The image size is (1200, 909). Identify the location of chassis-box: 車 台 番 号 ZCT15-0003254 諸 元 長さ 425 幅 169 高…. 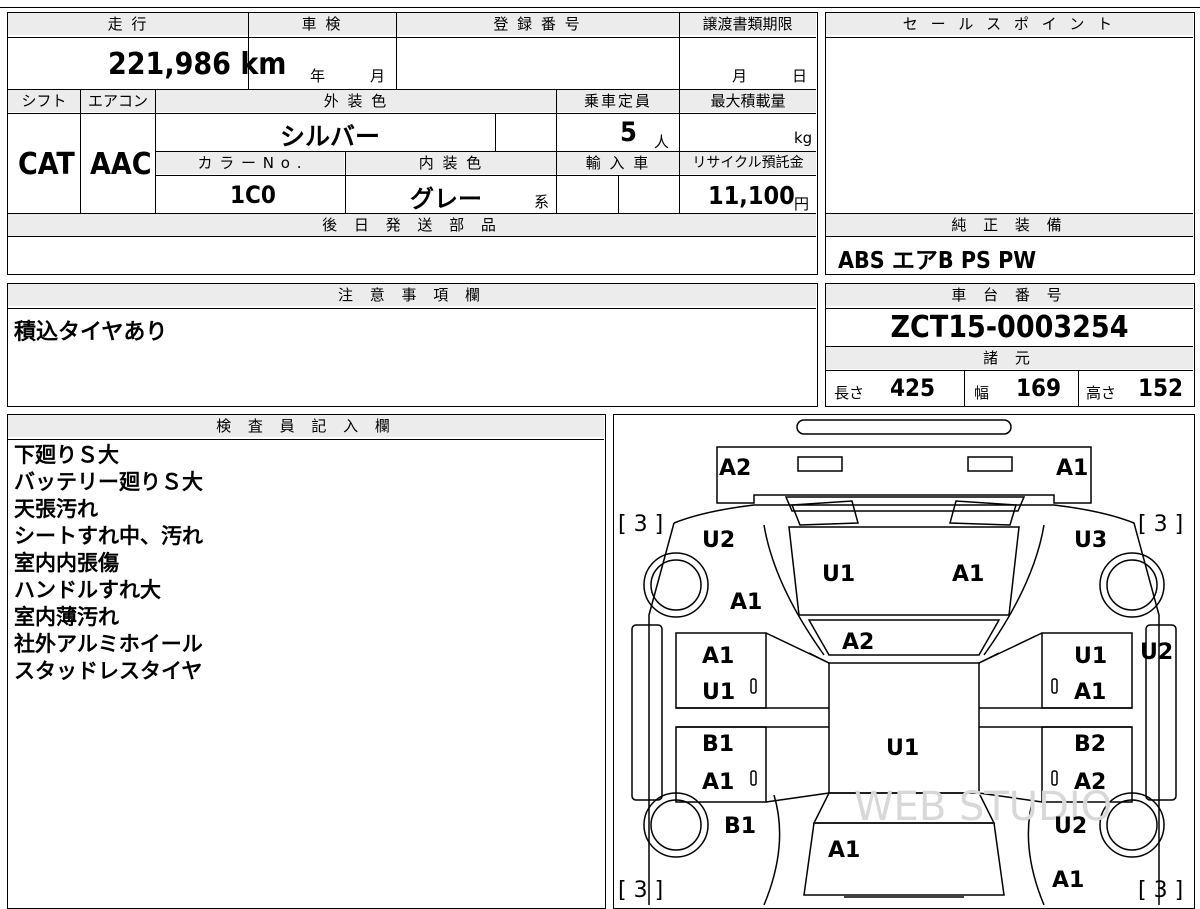
(1010, 345).